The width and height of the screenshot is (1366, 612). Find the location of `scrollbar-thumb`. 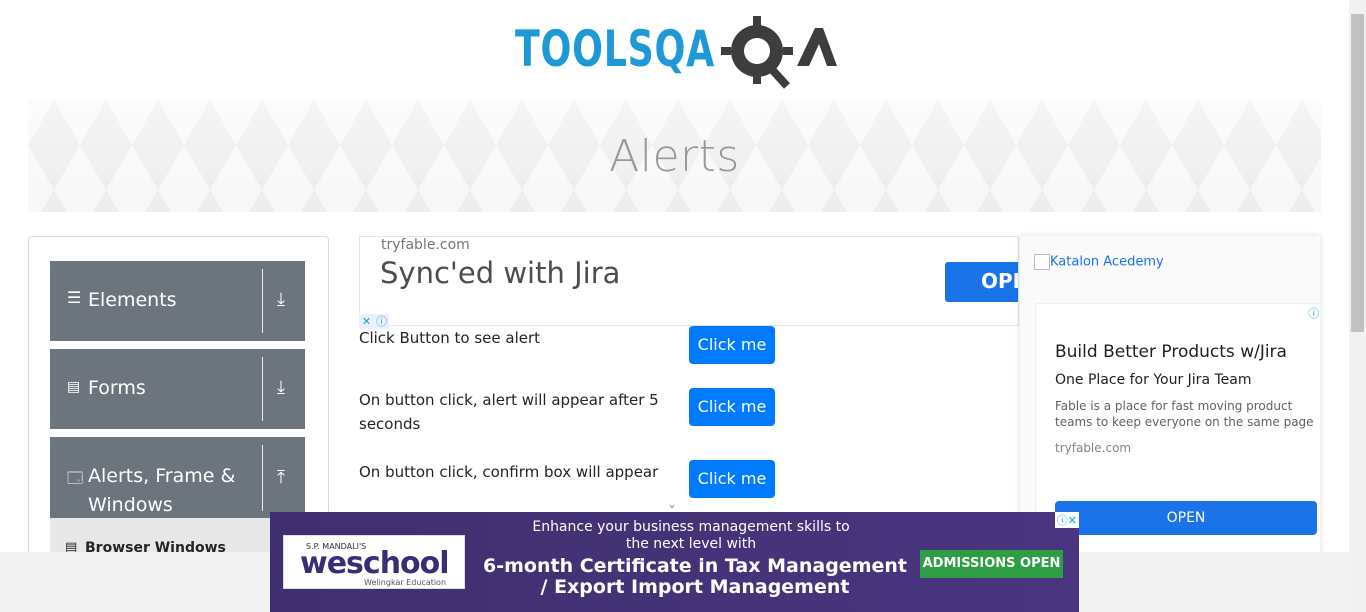

scrollbar-thumb is located at coordinates (1357, 173).